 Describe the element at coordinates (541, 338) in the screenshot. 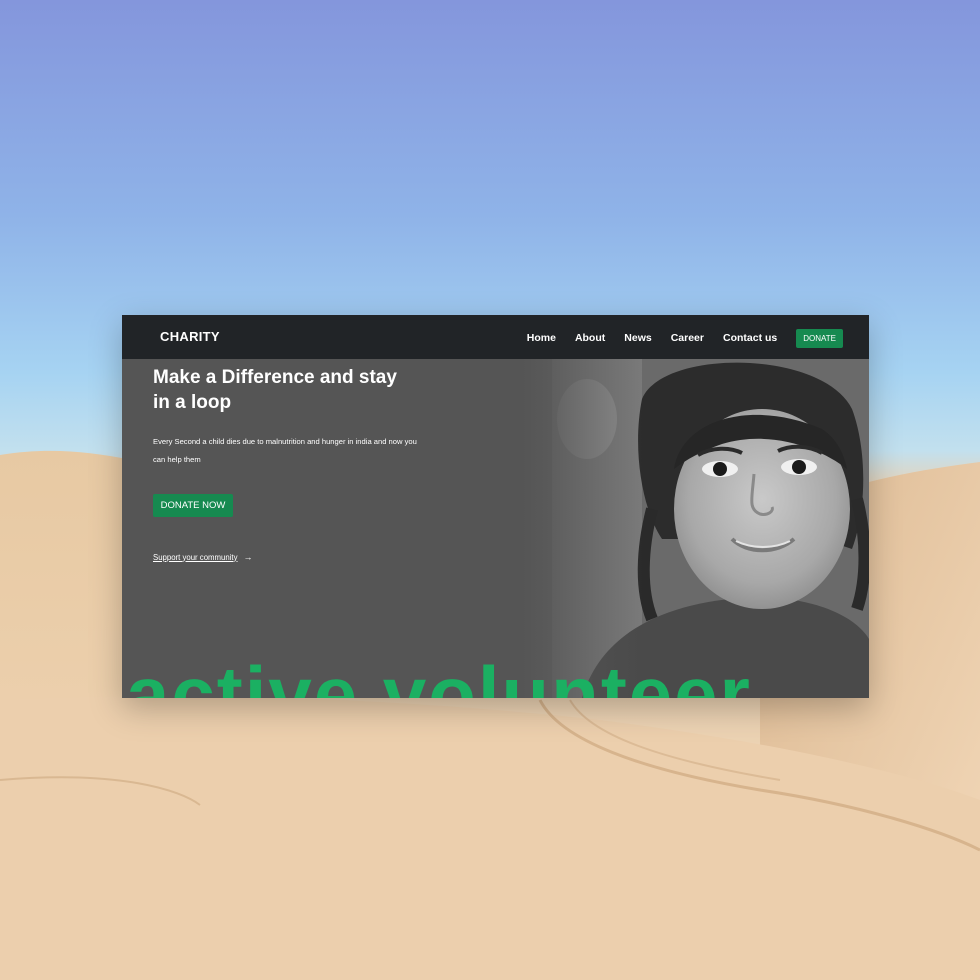

I see `nav-link-home: Home` at that location.